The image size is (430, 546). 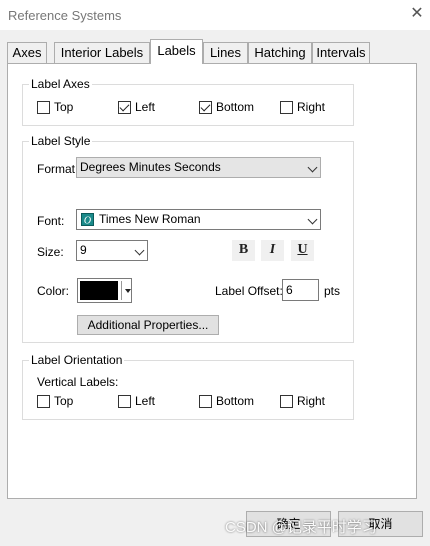 What do you see at coordinates (215, 15) in the screenshot?
I see `title-bar: Reference Systems ✕` at bounding box center [215, 15].